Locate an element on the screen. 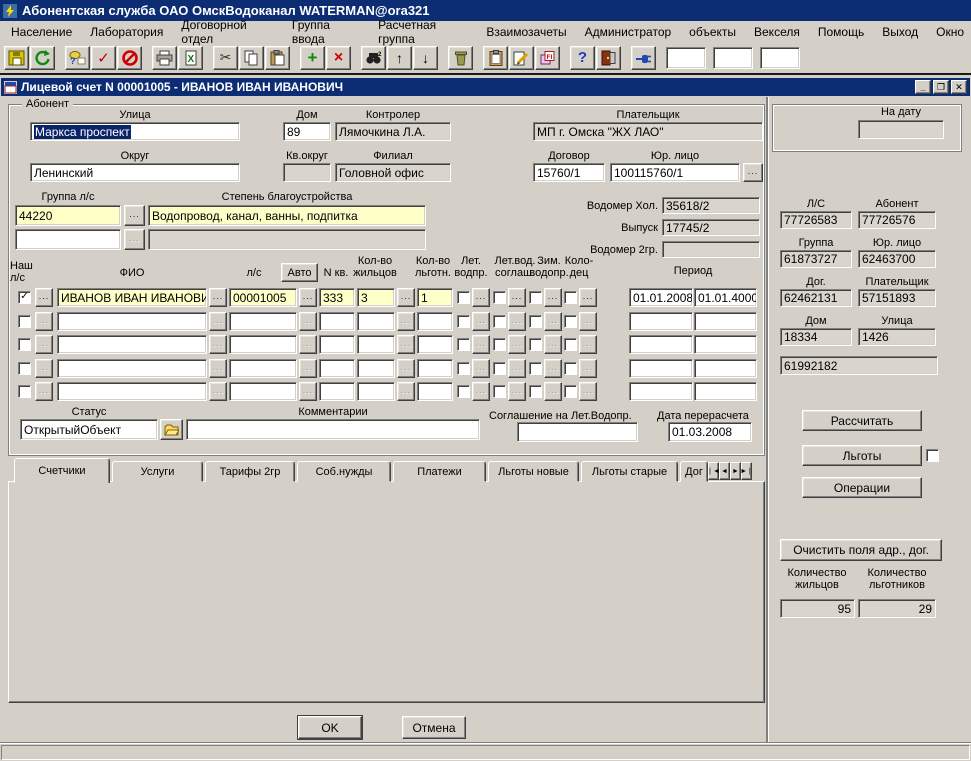 The height and width of the screenshot is (761, 971). kontroler-field: Лямочкина Л.А. is located at coordinates (393, 131).